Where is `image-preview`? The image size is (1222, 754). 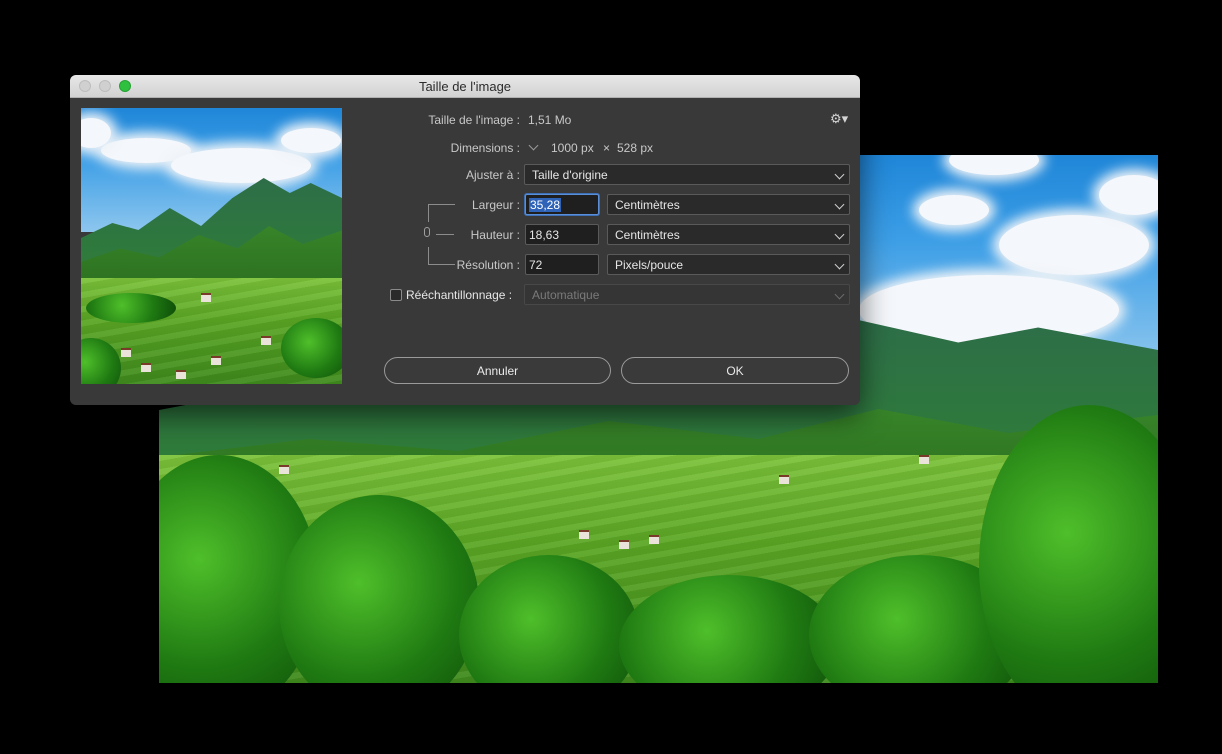
image-preview is located at coordinates (211, 246).